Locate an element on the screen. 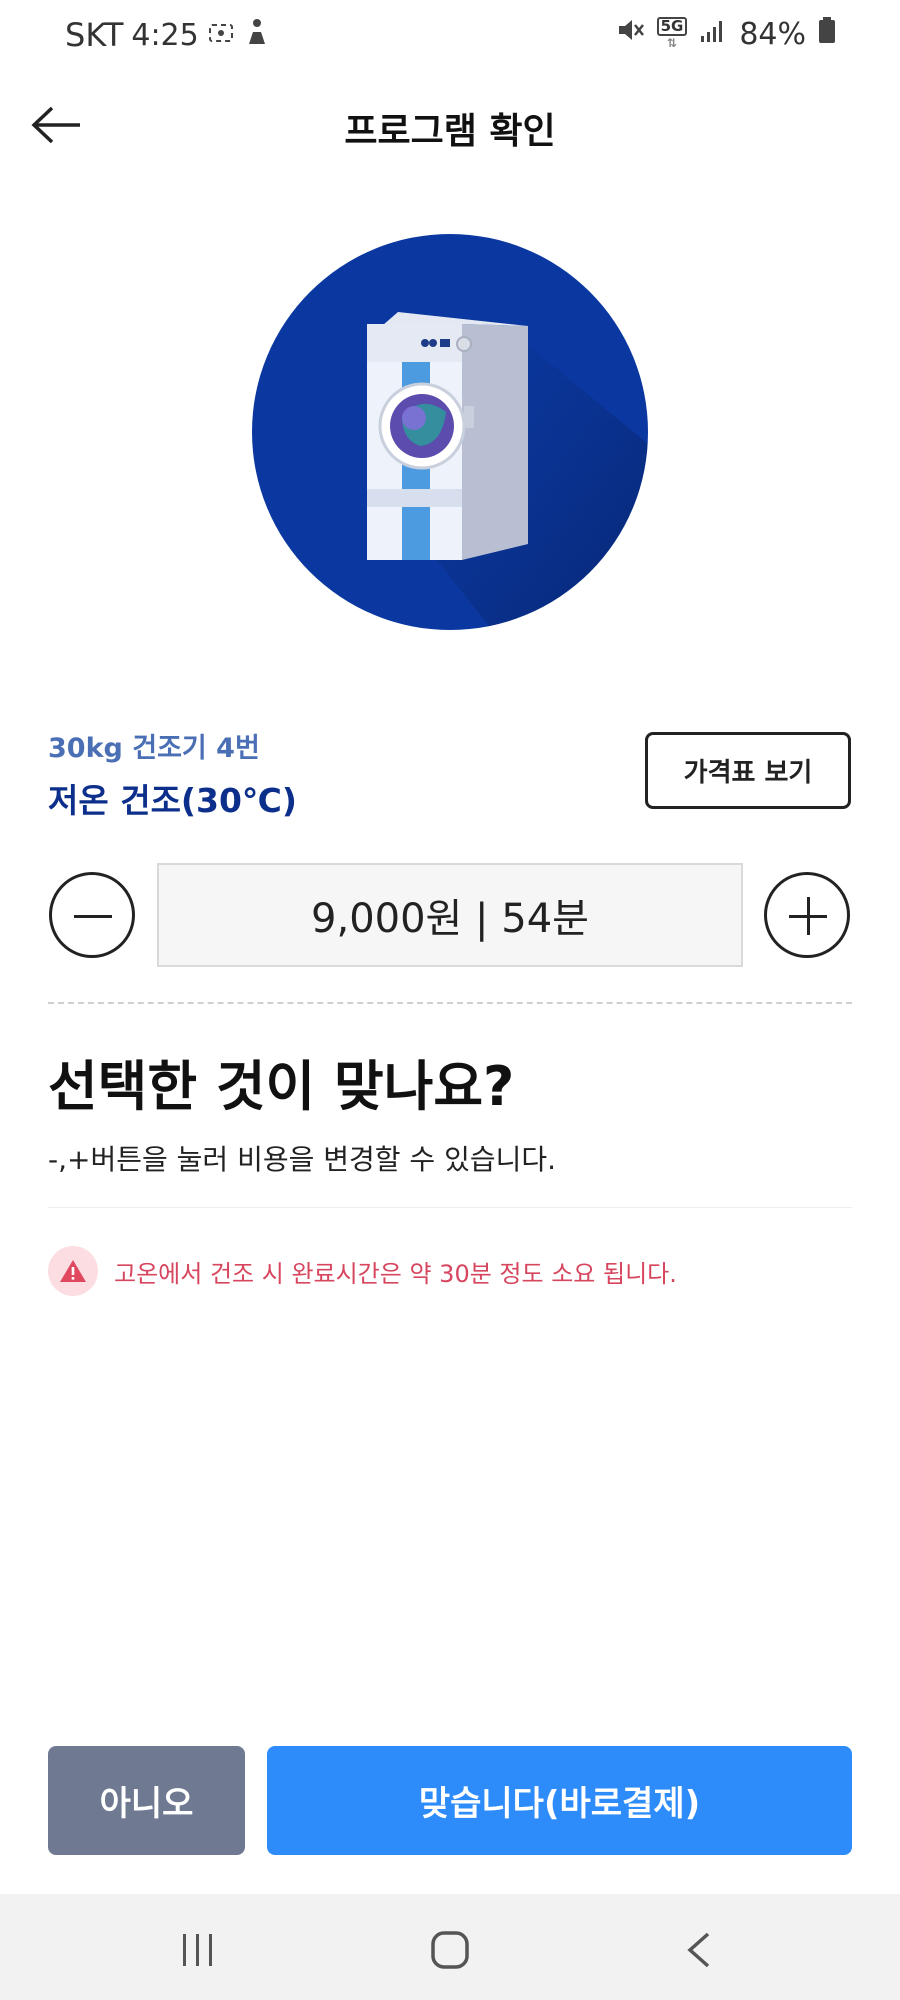 Image resolution: width=900 pixels, height=2000 pixels. price-table-button: 가격표 보기 is located at coordinates (748, 770).